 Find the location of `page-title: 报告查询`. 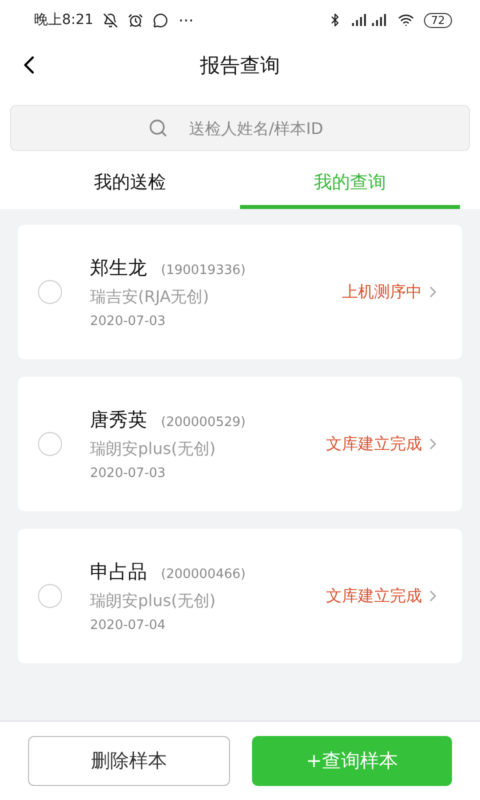

page-title: 报告查询 is located at coordinates (240, 65).